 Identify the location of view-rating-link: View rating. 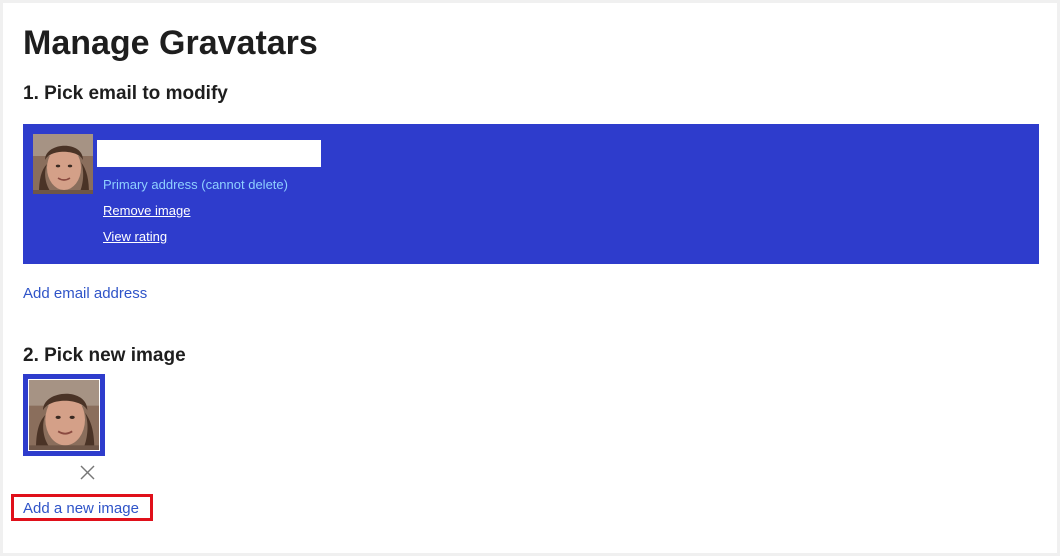
(135, 237).